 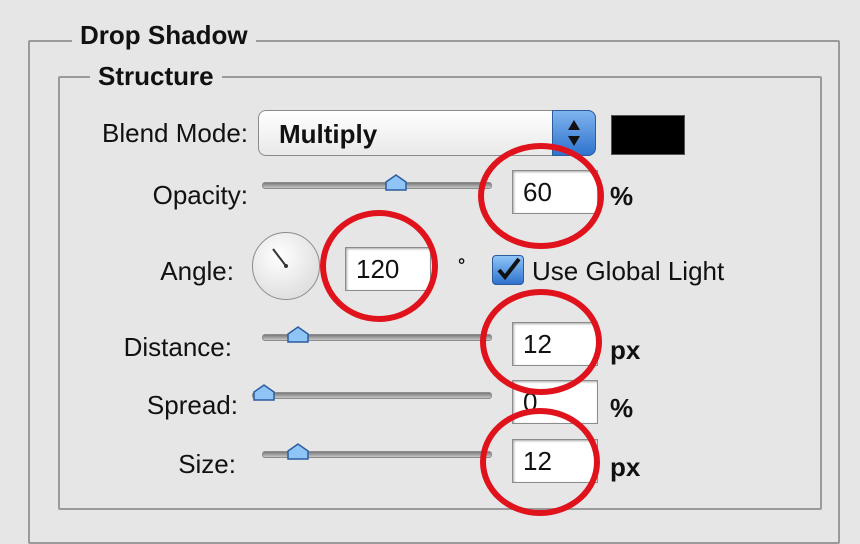 I want to click on size-unit: px, so click(x=625, y=467).